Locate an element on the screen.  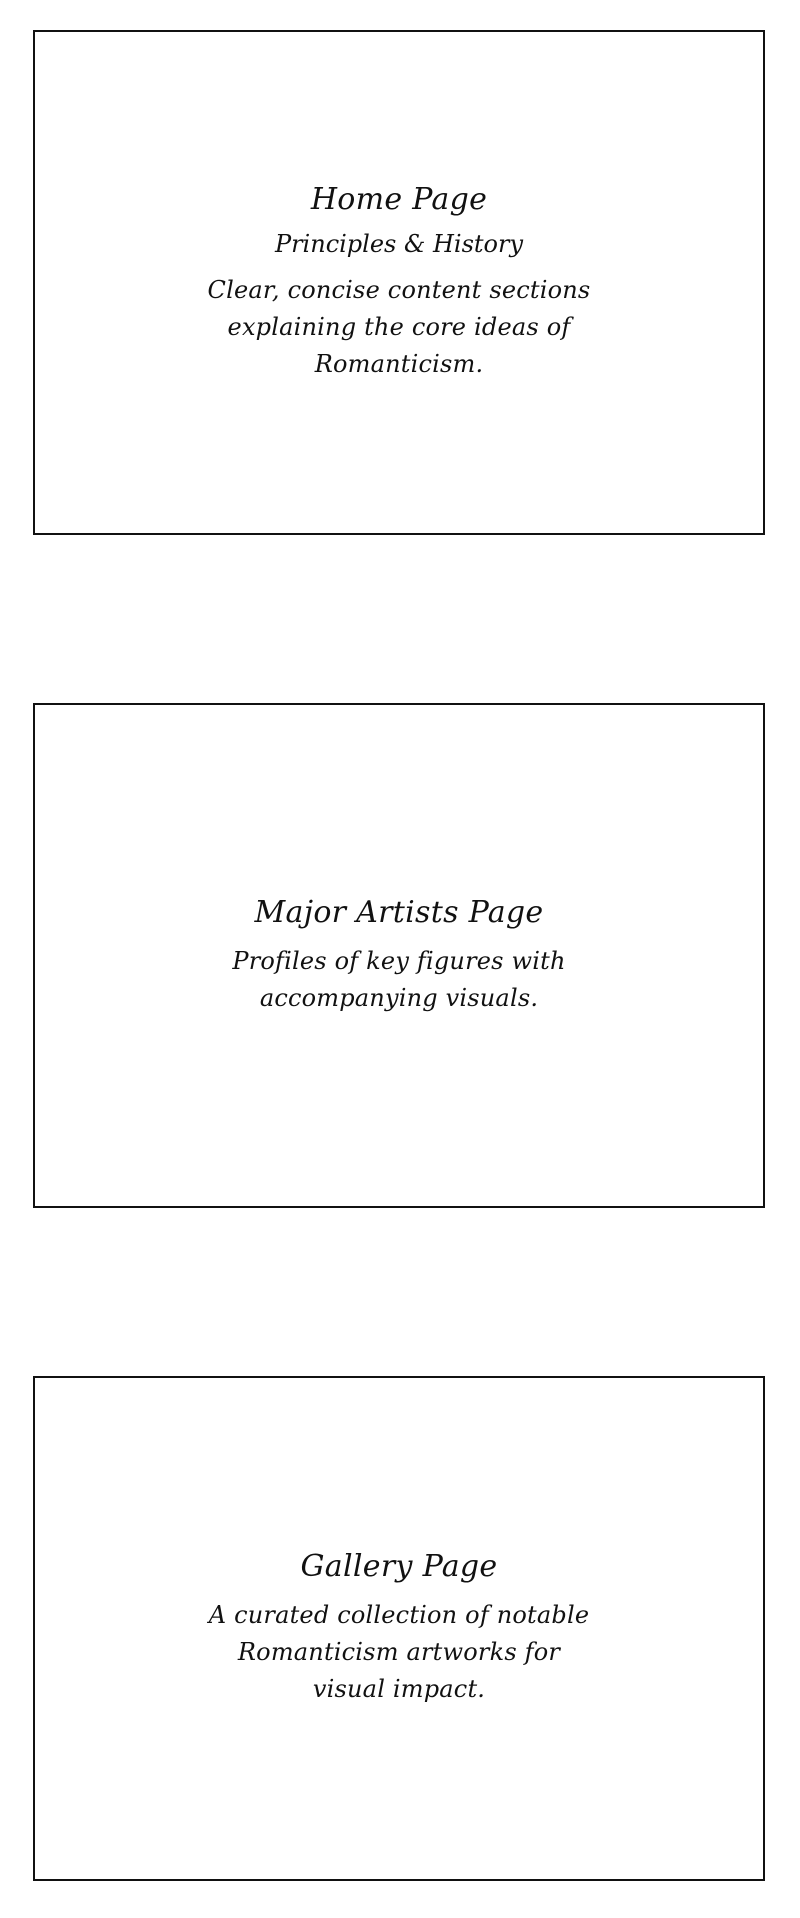
gallery-page-title: Gallery Page is located at coordinates (399, 1566).